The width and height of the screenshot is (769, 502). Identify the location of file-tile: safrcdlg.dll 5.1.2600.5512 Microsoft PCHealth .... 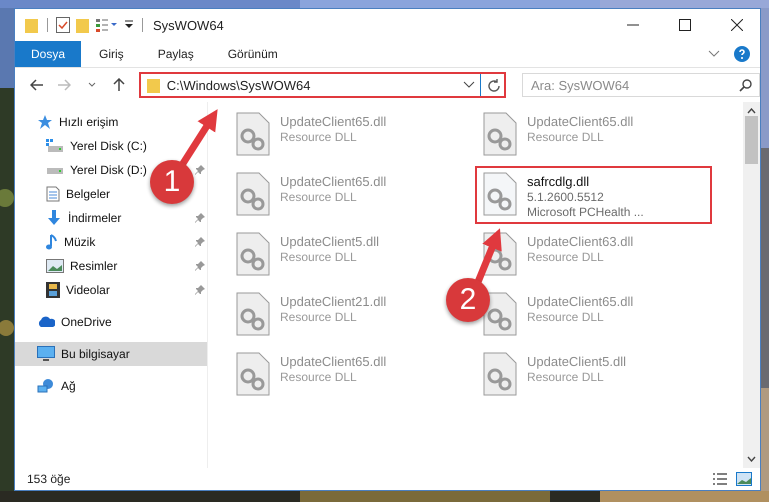
(593, 195).